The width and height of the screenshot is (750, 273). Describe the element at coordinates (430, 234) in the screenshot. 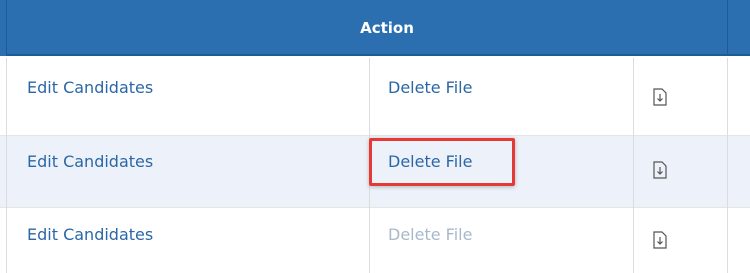

I see `delete-file-link-disabled: Delete File` at that location.